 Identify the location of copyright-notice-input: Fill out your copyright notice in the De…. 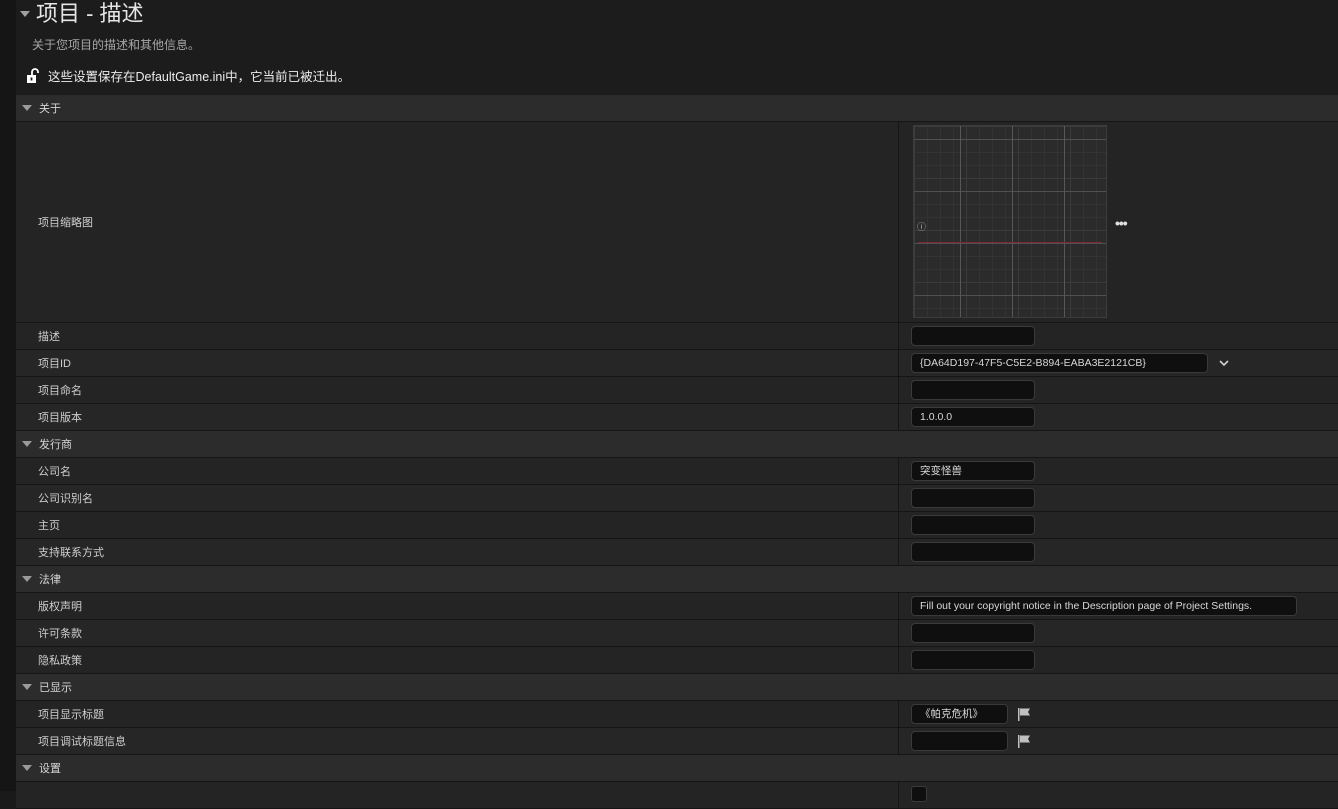
(1104, 606).